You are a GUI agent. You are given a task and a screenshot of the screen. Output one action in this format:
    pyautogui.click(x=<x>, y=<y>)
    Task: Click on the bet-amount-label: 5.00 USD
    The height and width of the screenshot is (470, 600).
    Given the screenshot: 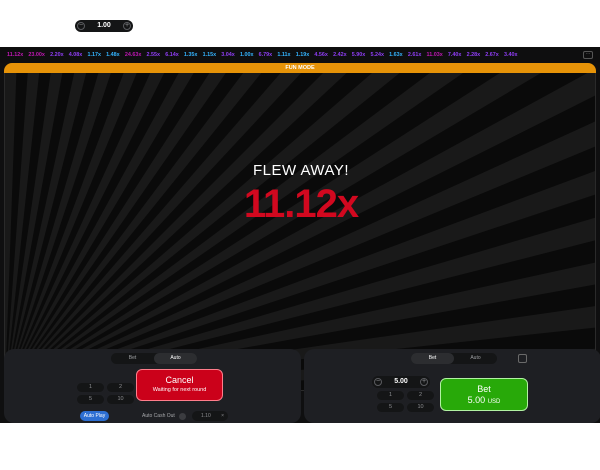 What is the action you would take?
    pyautogui.click(x=484, y=400)
    